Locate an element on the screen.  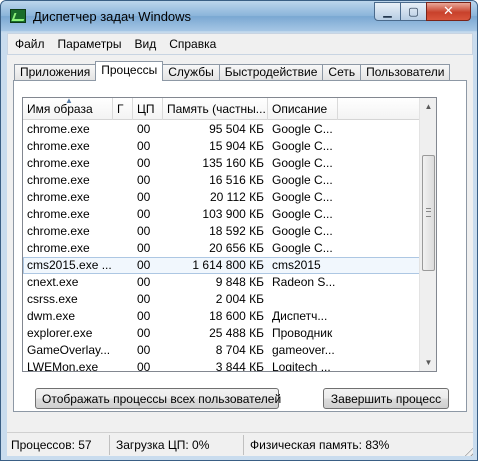
show-all-users-button: Отображать процессы всех пользователей is located at coordinates (158, 398).